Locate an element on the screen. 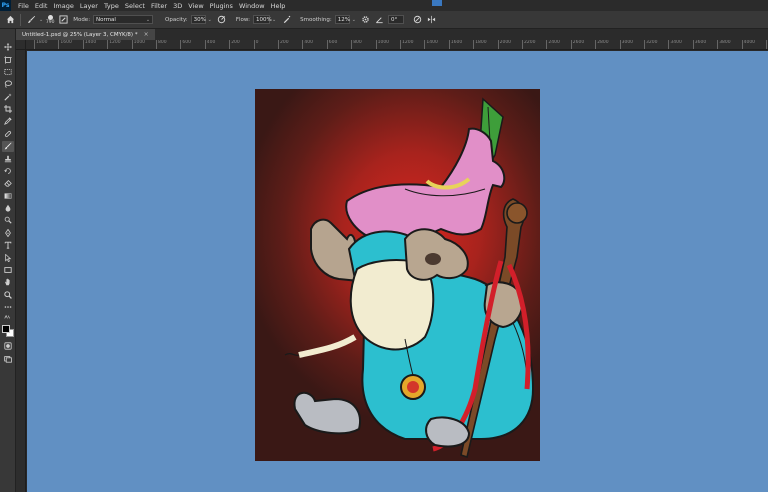  eraser-tool-icon is located at coordinates (8, 183).